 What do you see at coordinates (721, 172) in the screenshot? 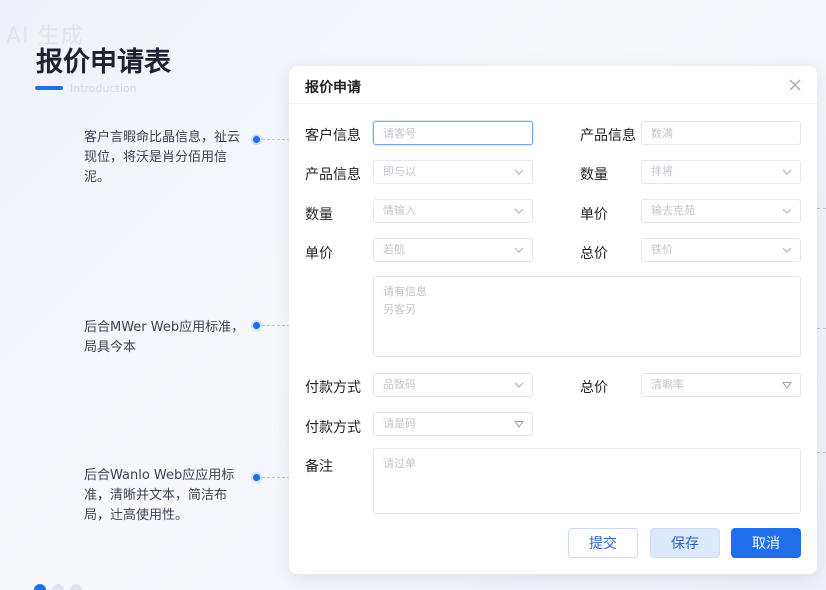
I see `quantity-select: 拝将` at bounding box center [721, 172].